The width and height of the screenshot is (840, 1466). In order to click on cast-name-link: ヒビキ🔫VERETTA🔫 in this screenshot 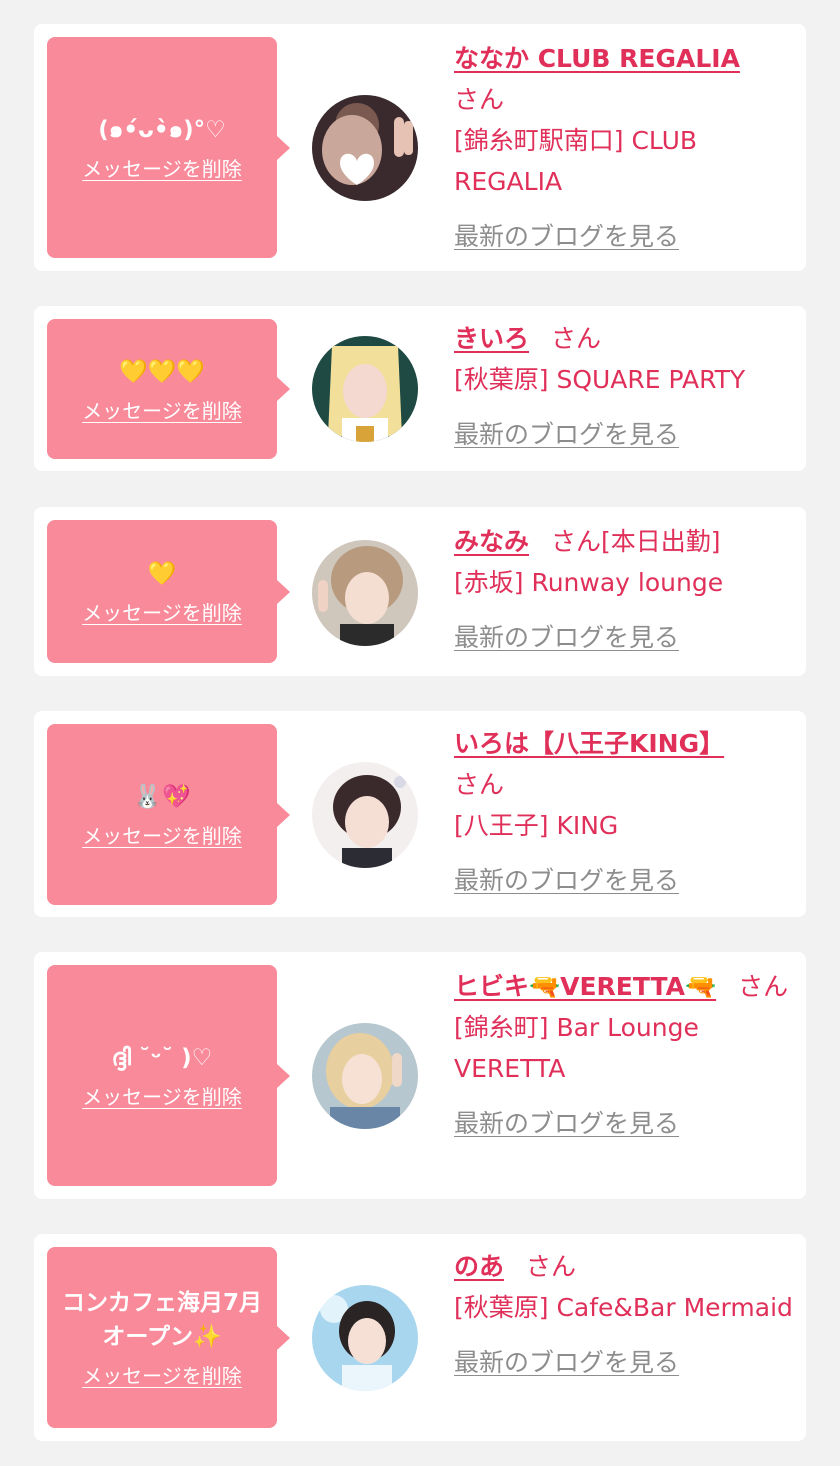, I will do `click(585, 986)`.